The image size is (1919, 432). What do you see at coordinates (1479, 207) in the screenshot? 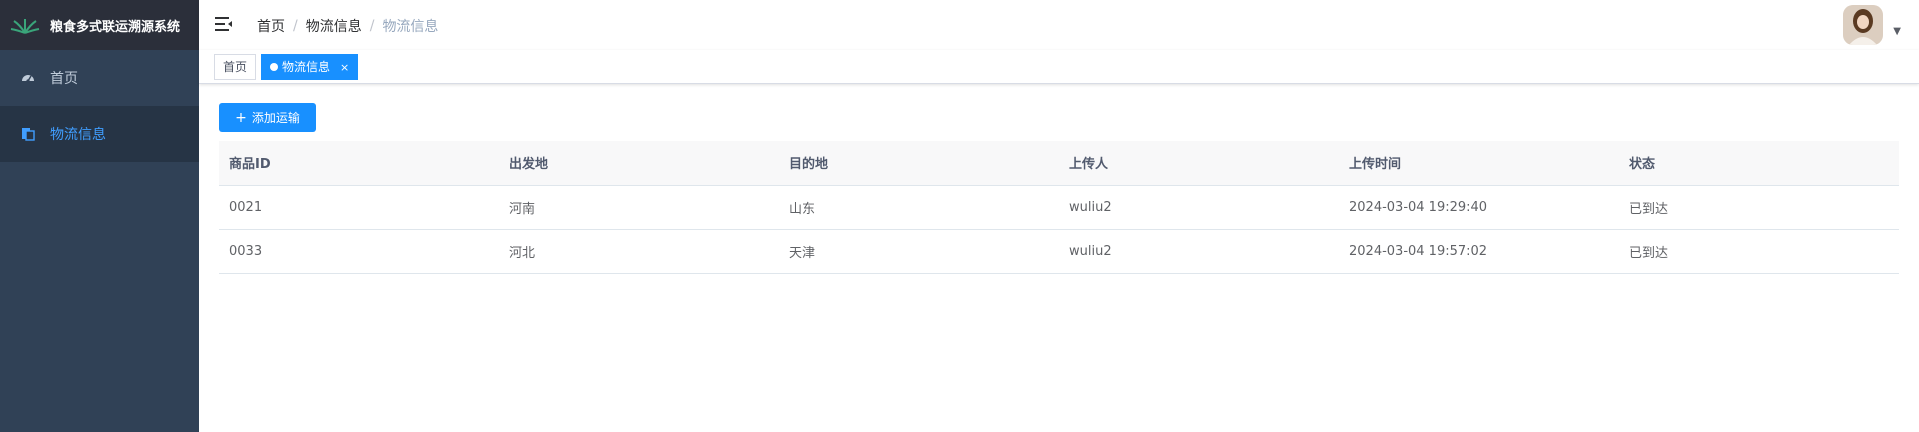
I see `cell-upload-time: 2024-03-04 19:29:40` at bounding box center [1479, 207].